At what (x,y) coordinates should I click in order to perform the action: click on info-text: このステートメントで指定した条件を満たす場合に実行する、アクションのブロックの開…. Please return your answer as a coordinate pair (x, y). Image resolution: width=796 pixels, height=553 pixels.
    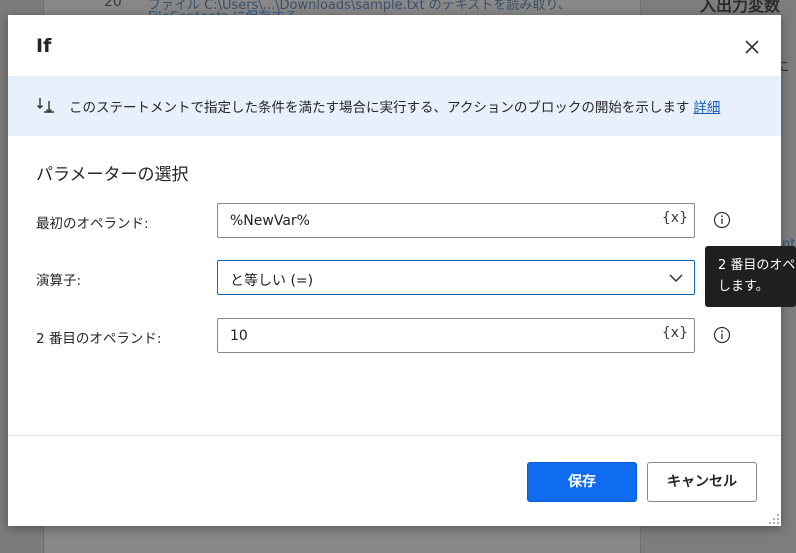
    Looking at the image, I should click on (379, 108).